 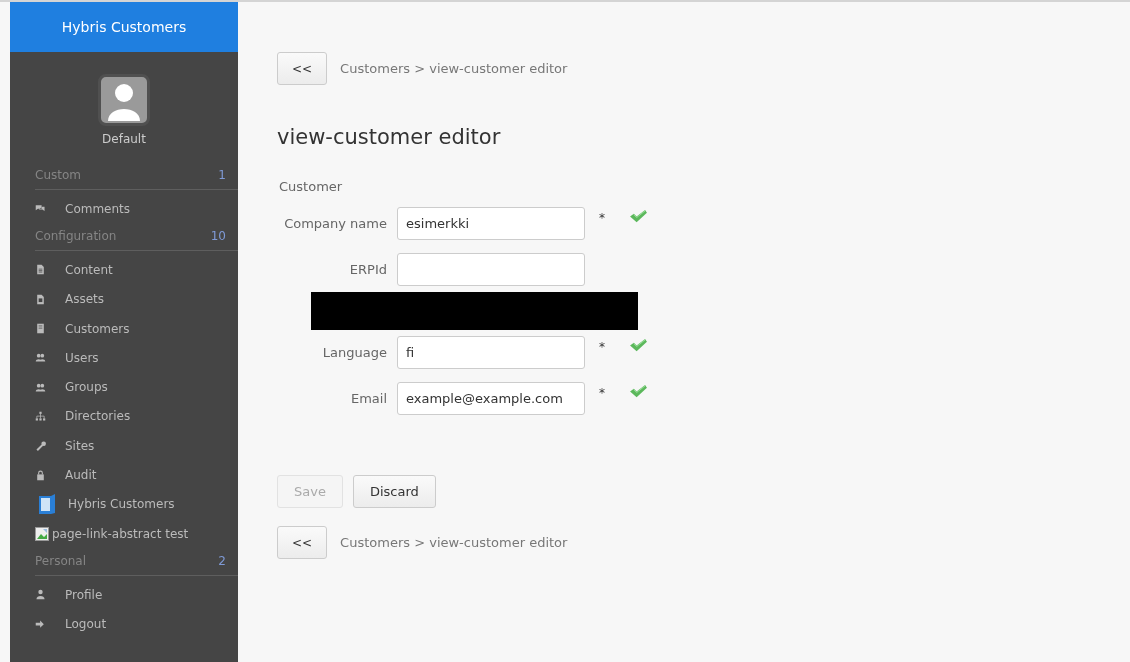 I want to click on hierarchy-icon, so click(x=40, y=416).